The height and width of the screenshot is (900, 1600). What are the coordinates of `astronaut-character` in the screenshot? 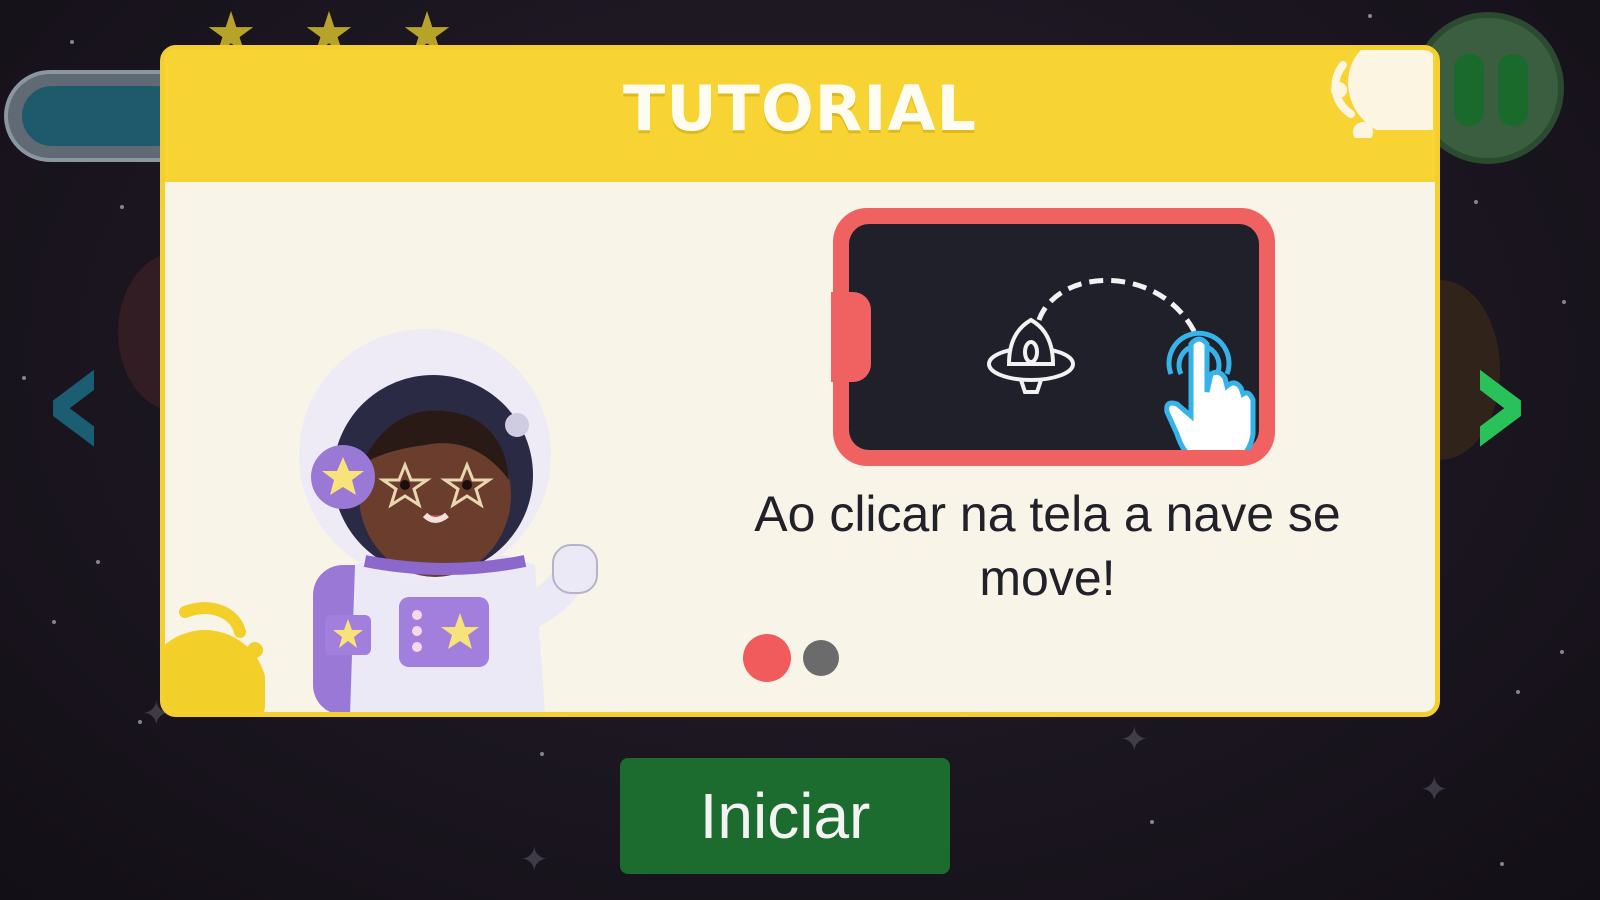 It's located at (448, 520).